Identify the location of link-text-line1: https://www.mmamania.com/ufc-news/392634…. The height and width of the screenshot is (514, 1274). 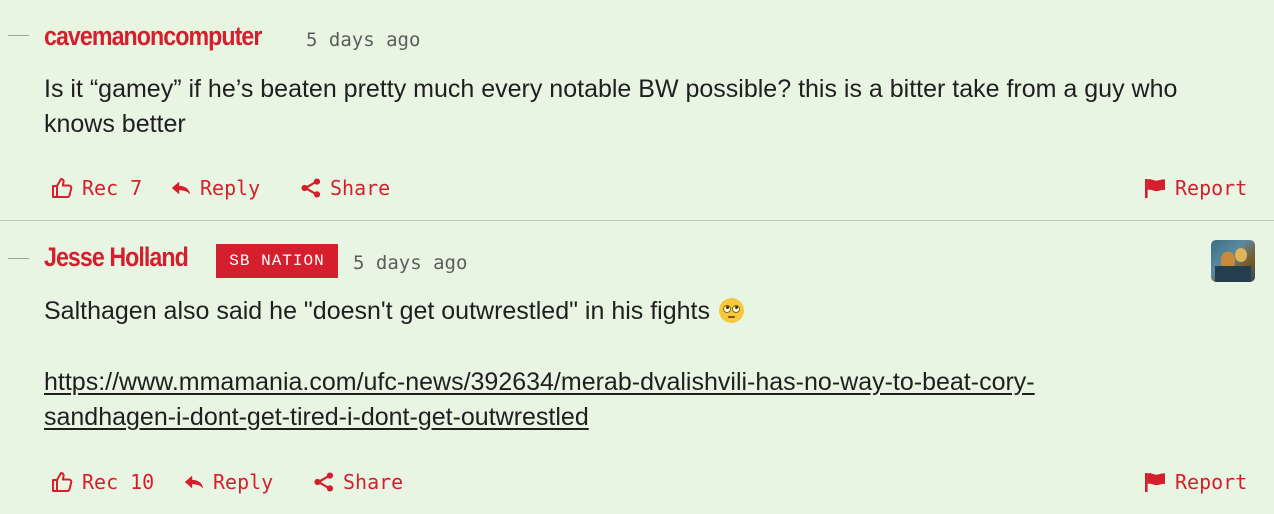
(539, 382).